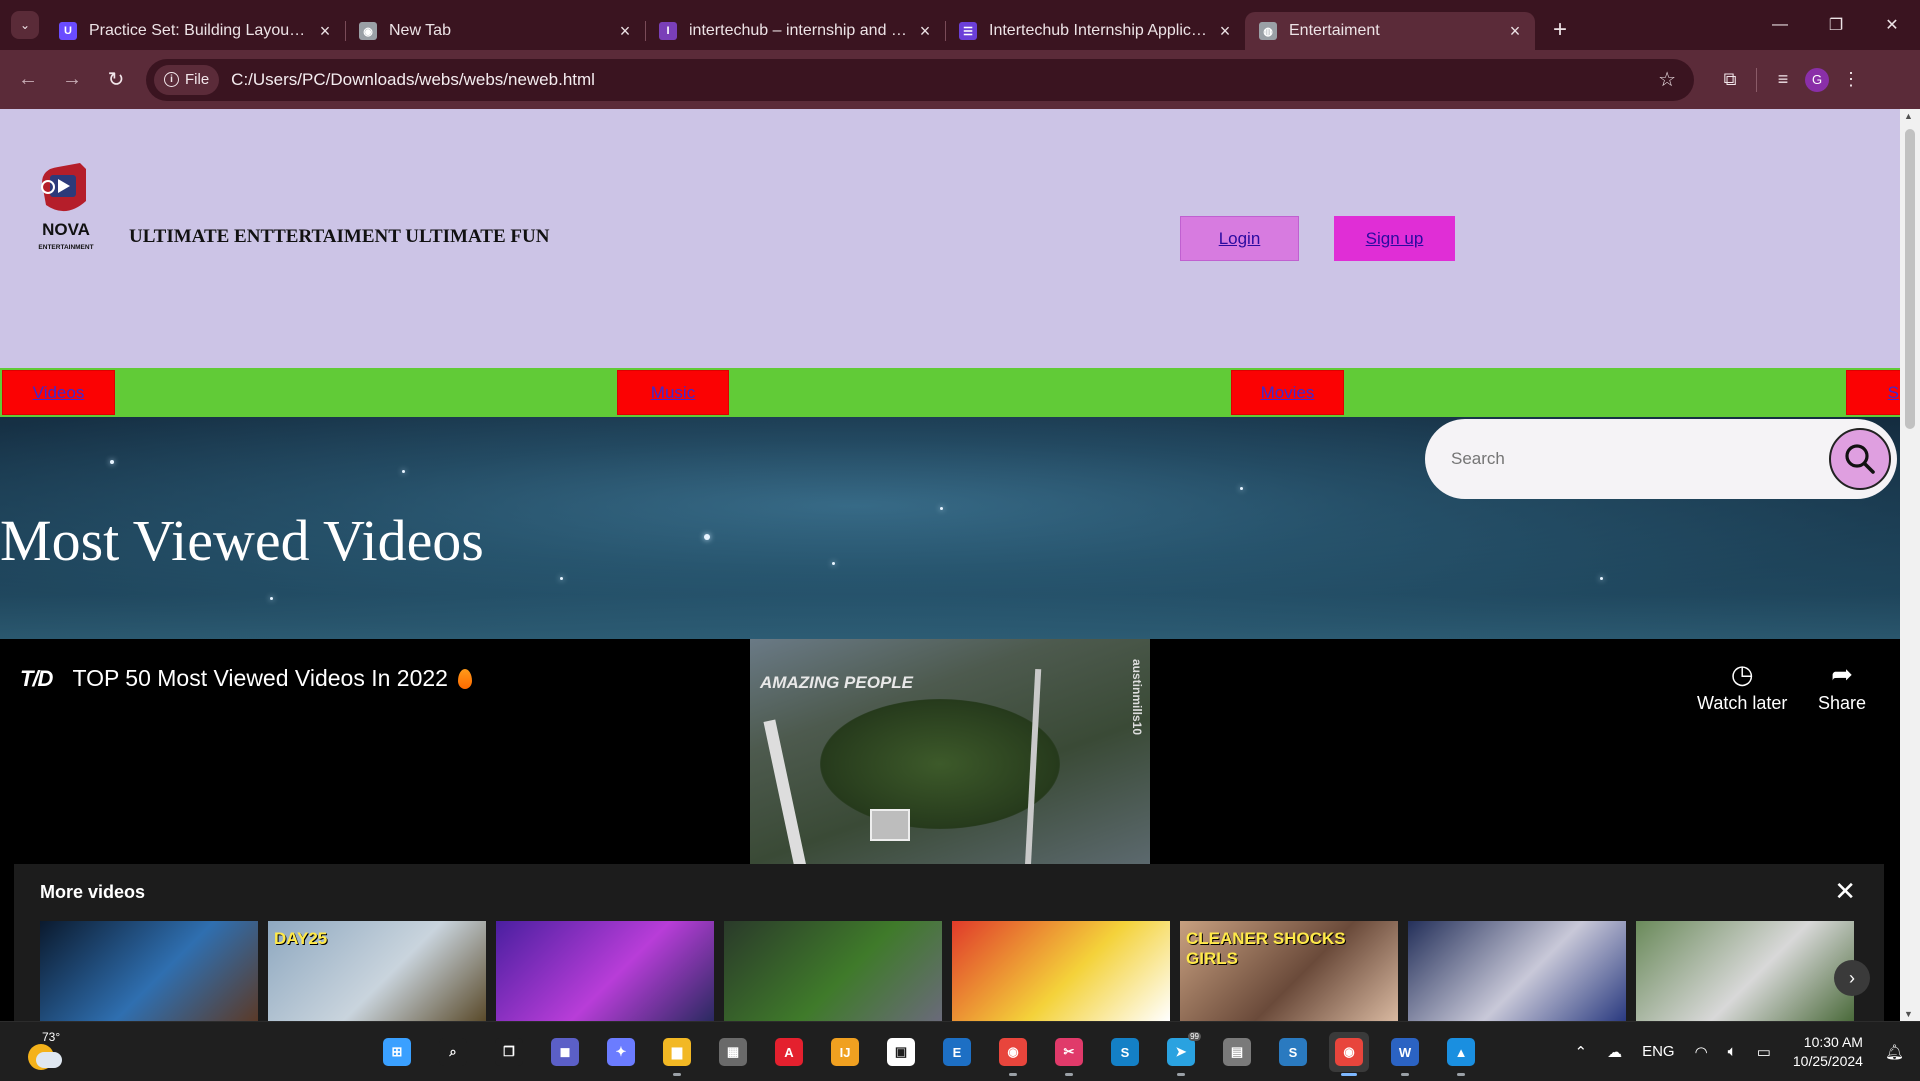  What do you see at coordinates (187, 79) in the screenshot?
I see `site-info-chip: i File` at bounding box center [187, 79].